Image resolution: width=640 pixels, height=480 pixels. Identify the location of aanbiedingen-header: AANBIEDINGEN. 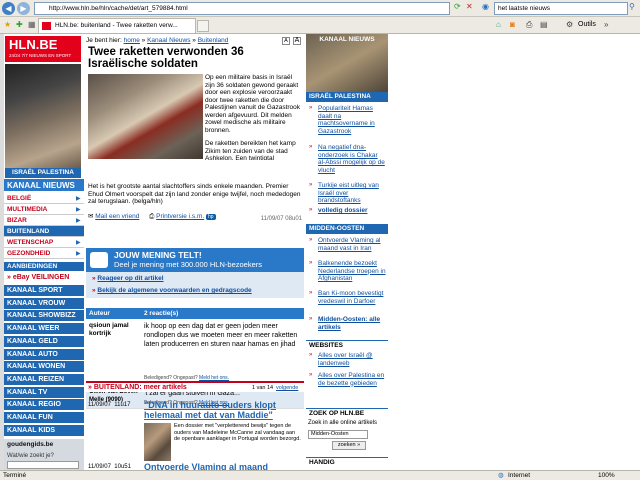
(44, 267).